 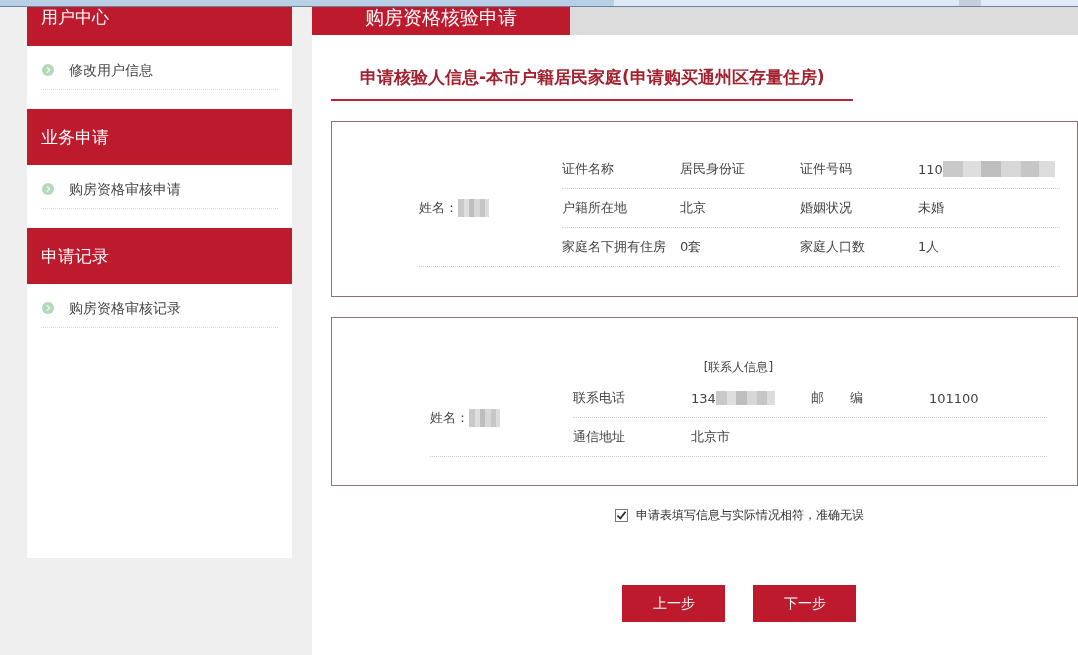 What do you see at coordinates (159, 256) in the screenshot?
I see `sidebar-section-header: 申请记录` at bounding box center [159, 256].